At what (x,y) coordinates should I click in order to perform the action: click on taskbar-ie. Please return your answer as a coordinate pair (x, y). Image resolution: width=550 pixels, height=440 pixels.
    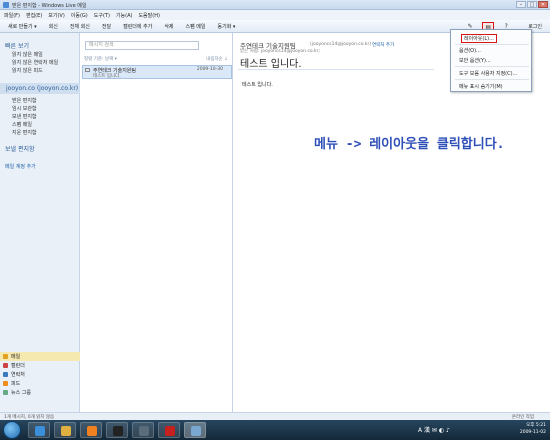
    Looking at the image, I should click on (39, 430).